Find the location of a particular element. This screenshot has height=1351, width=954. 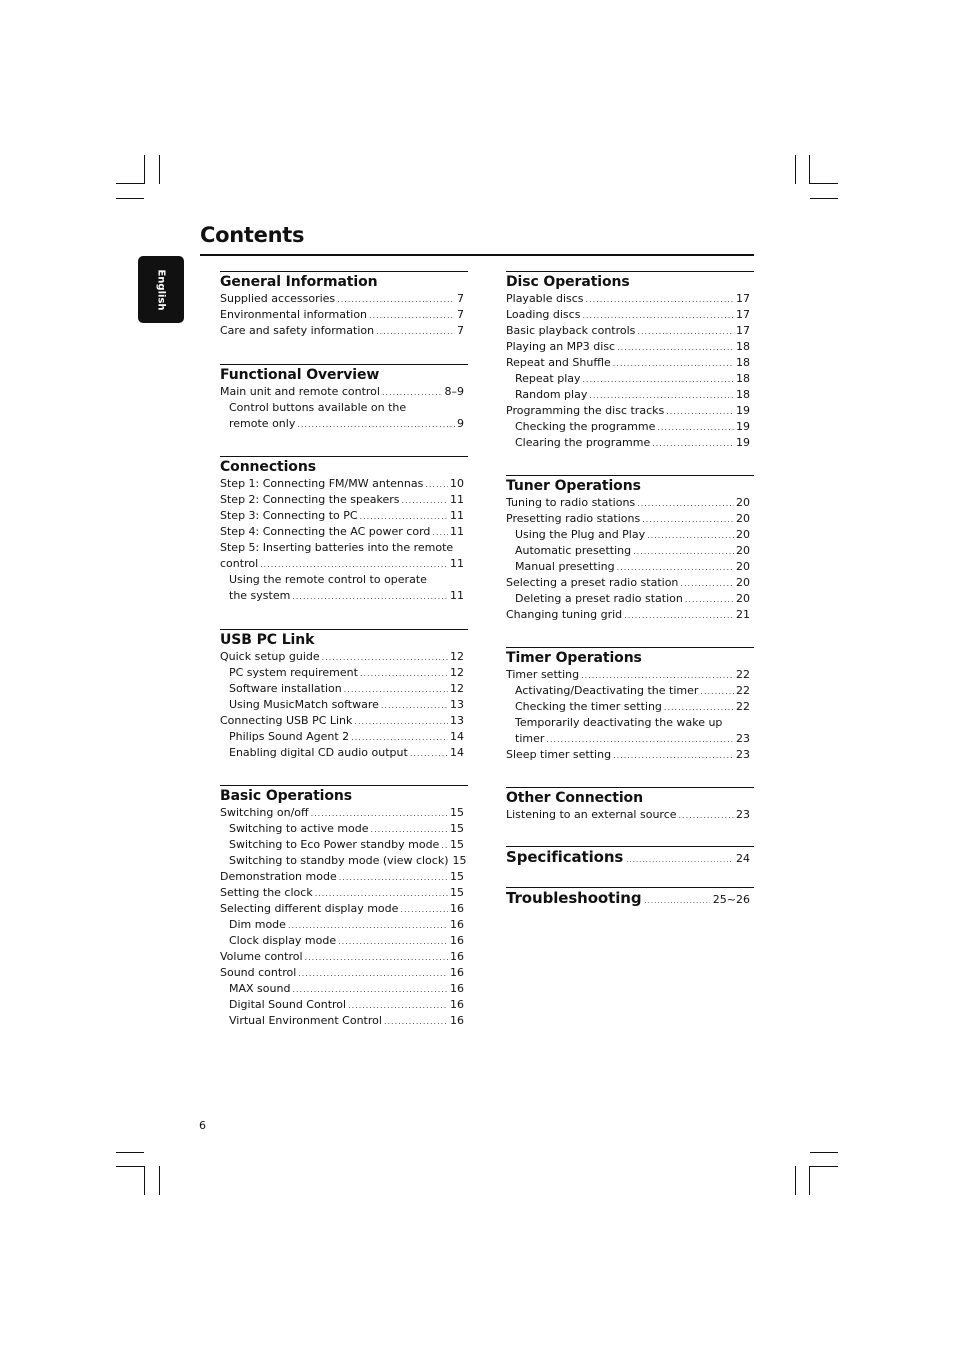

section-page: 24 is located at coordinates (743, 858).